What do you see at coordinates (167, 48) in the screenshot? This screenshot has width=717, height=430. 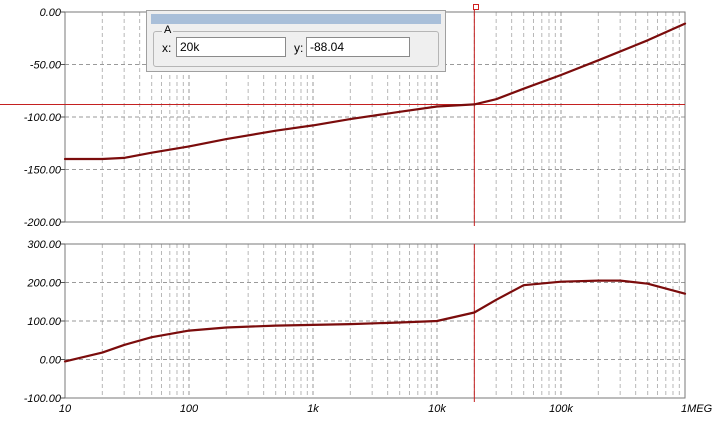 I see `x-label: x:` at bounding box center [167, 48].